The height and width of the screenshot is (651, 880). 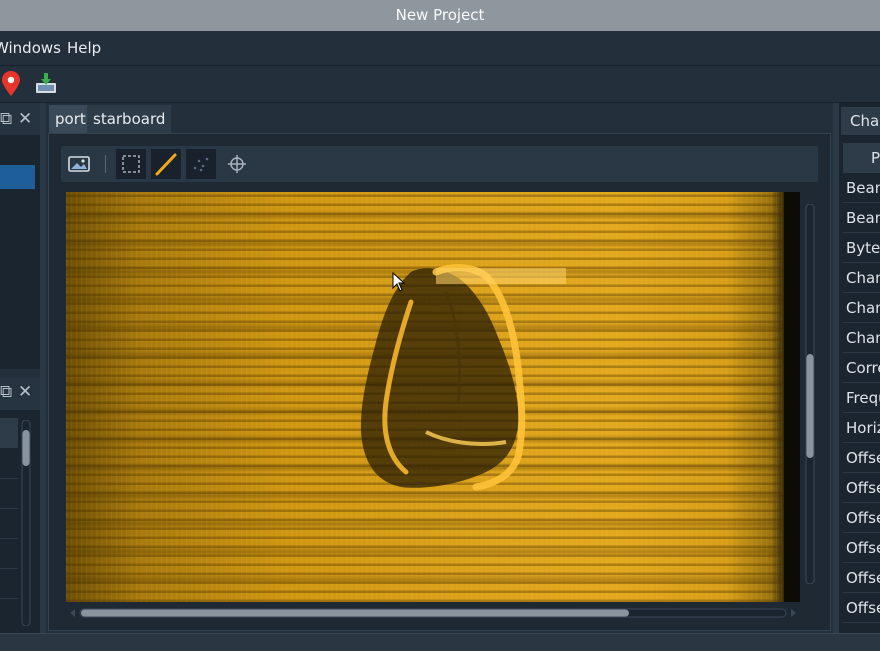 I want to click on image-toolbar, so click(x=439, y=164).